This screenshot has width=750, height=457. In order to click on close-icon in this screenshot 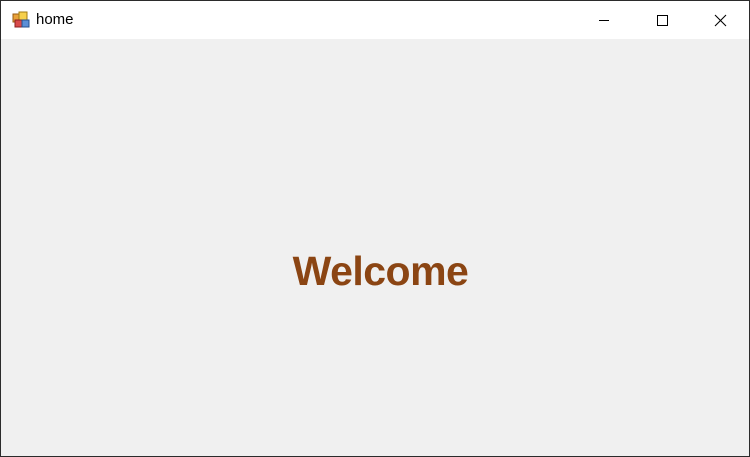, I will do `click(720, 20)`.